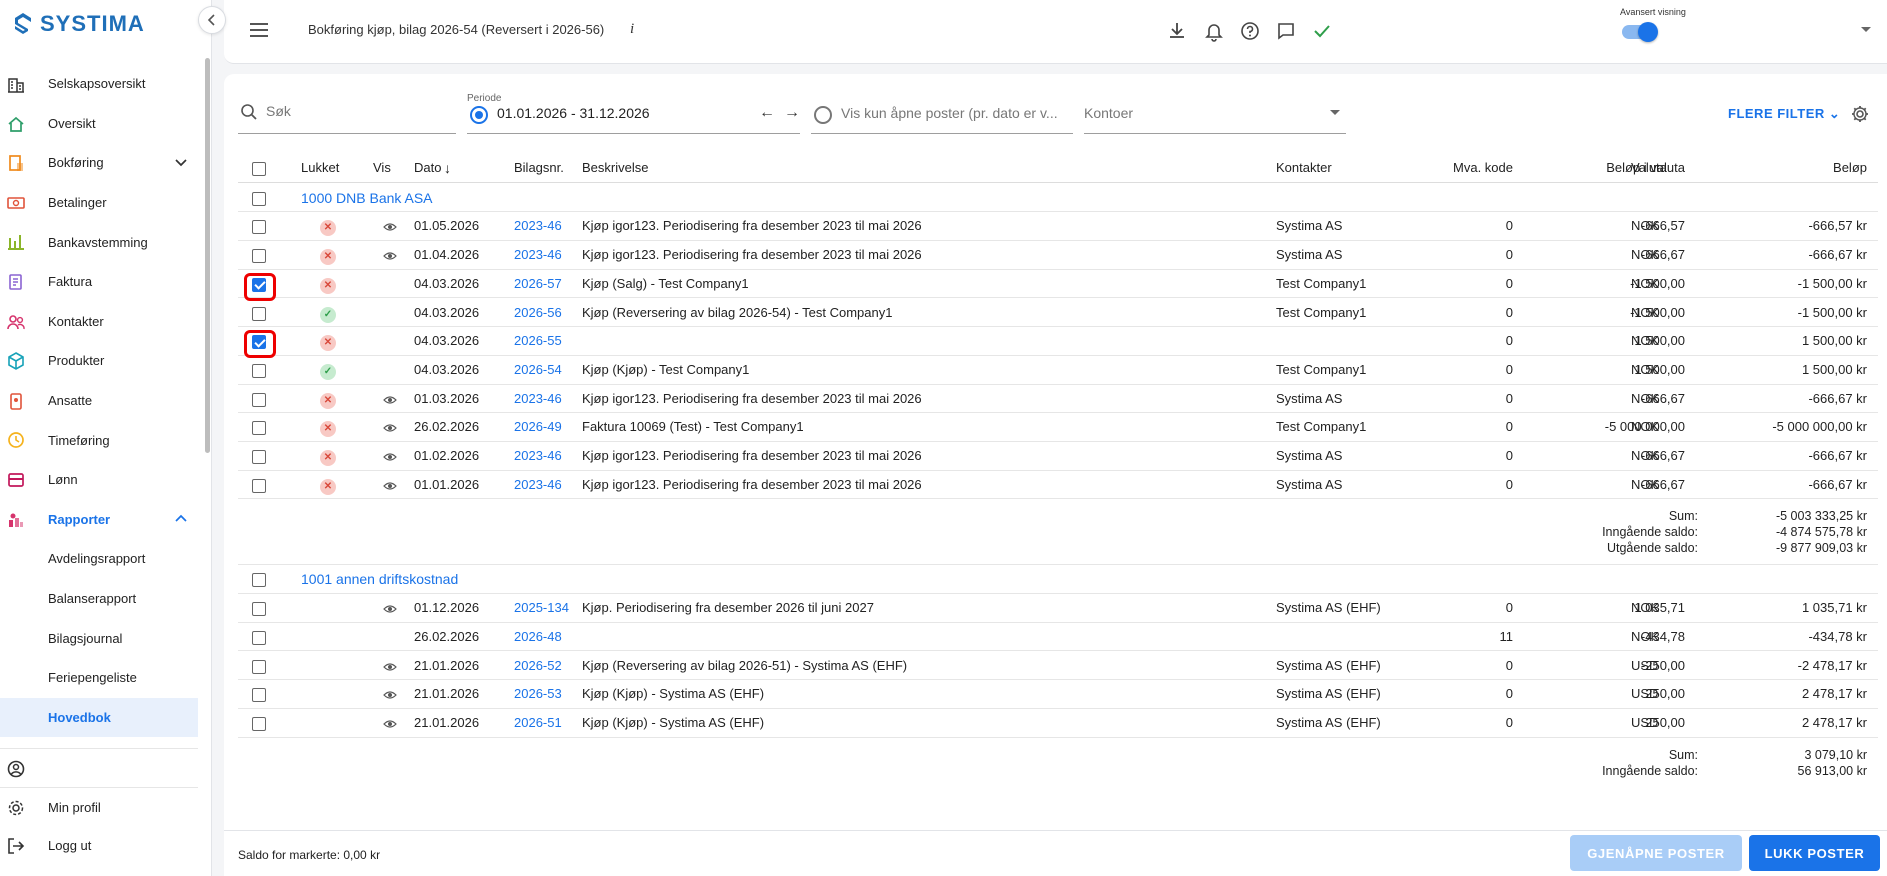  Describe the element at coordinates (479, 115) in the screenshot. I see `period-radio` at that location.